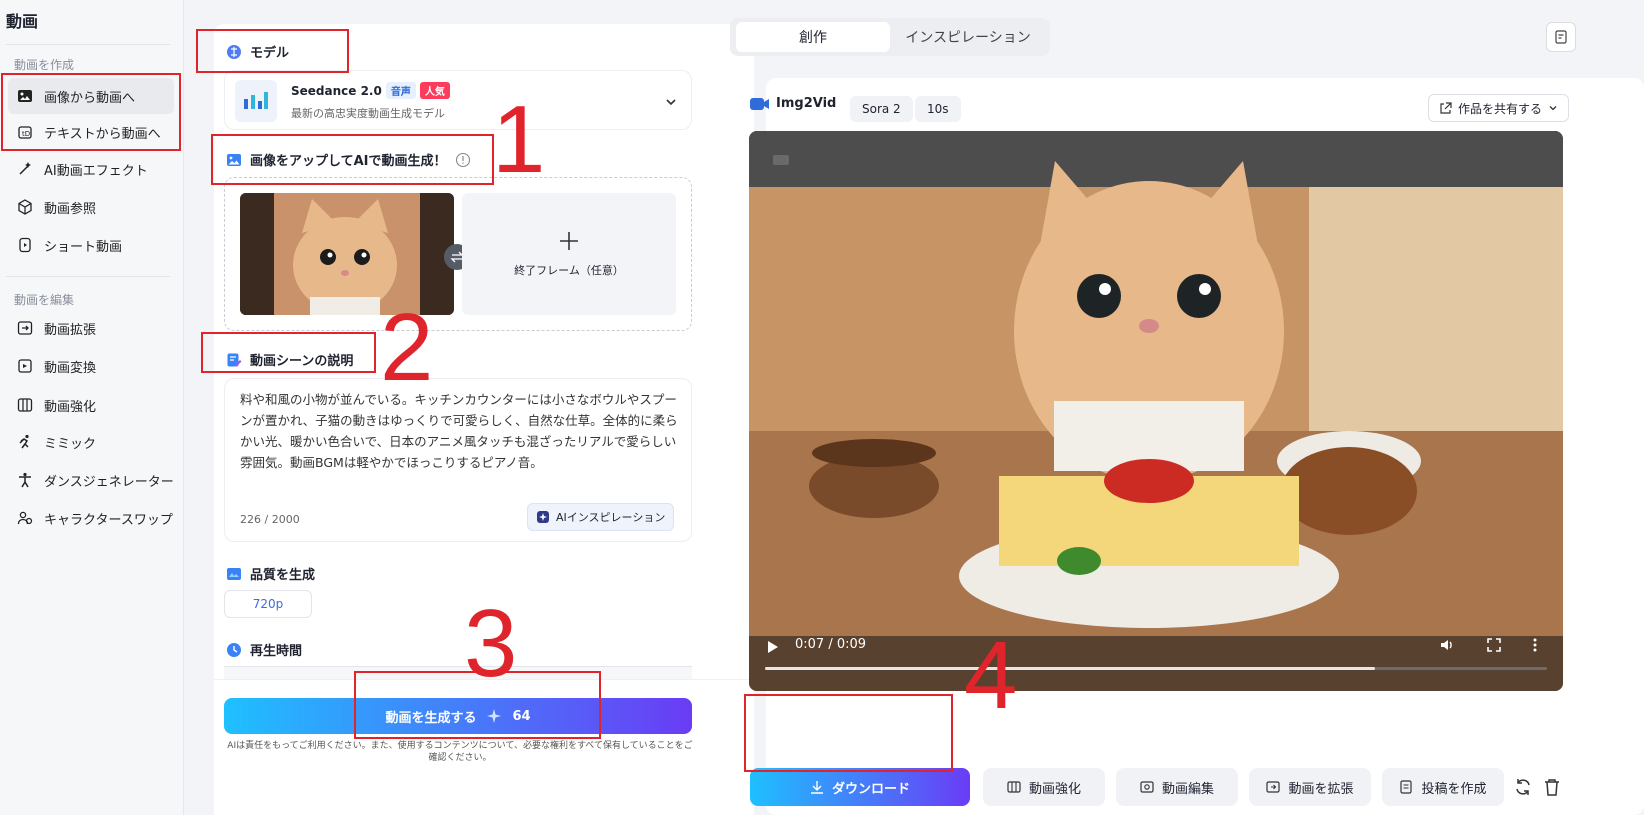 This screenshot has height=815, width=1644. Describe the element at coordinates (968, 37) in the screenshot. I see `tab-inspiration: インスピレーション` at that location.